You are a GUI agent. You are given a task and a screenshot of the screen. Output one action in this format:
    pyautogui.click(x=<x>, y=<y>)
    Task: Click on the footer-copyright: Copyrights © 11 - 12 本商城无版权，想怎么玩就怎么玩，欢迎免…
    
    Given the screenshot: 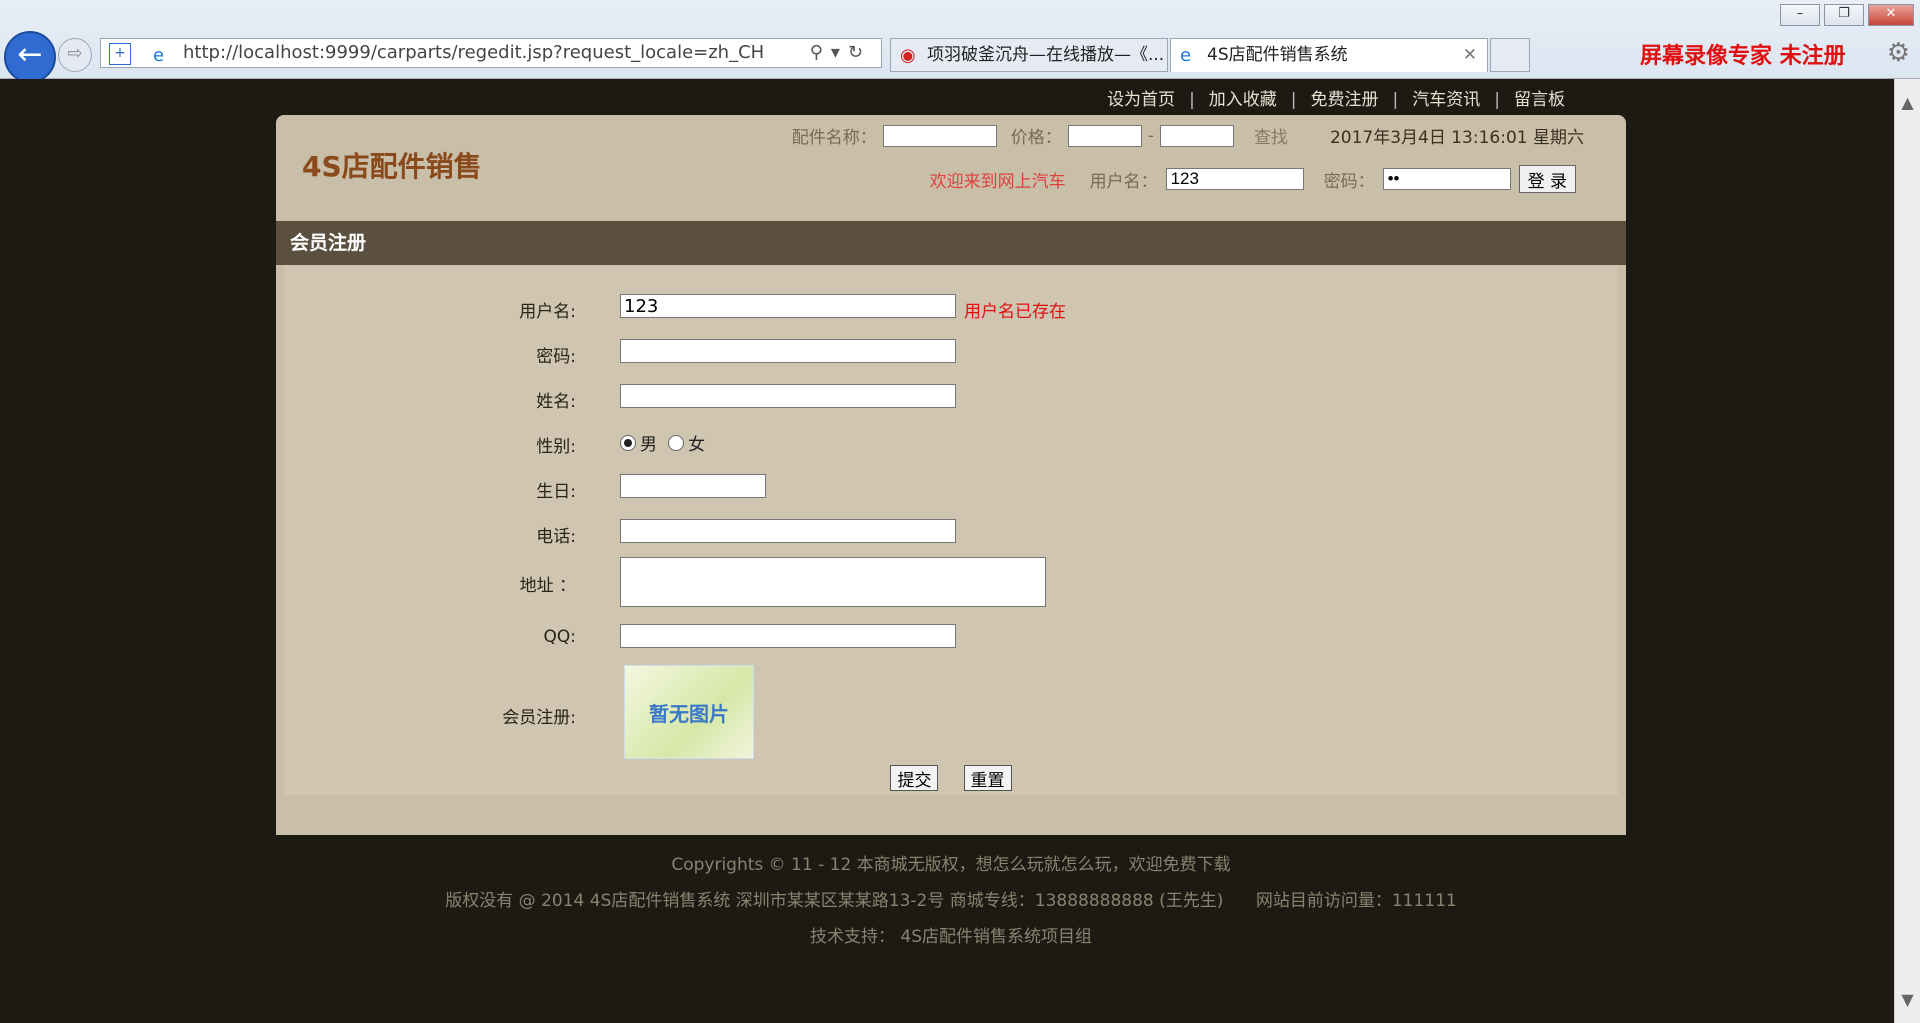 What is the action you would take?
    pyautogui.click(x=951, y=865)
    